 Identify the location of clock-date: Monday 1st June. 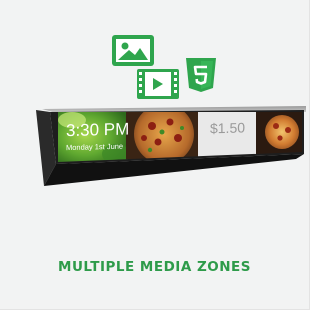
(94, 147).